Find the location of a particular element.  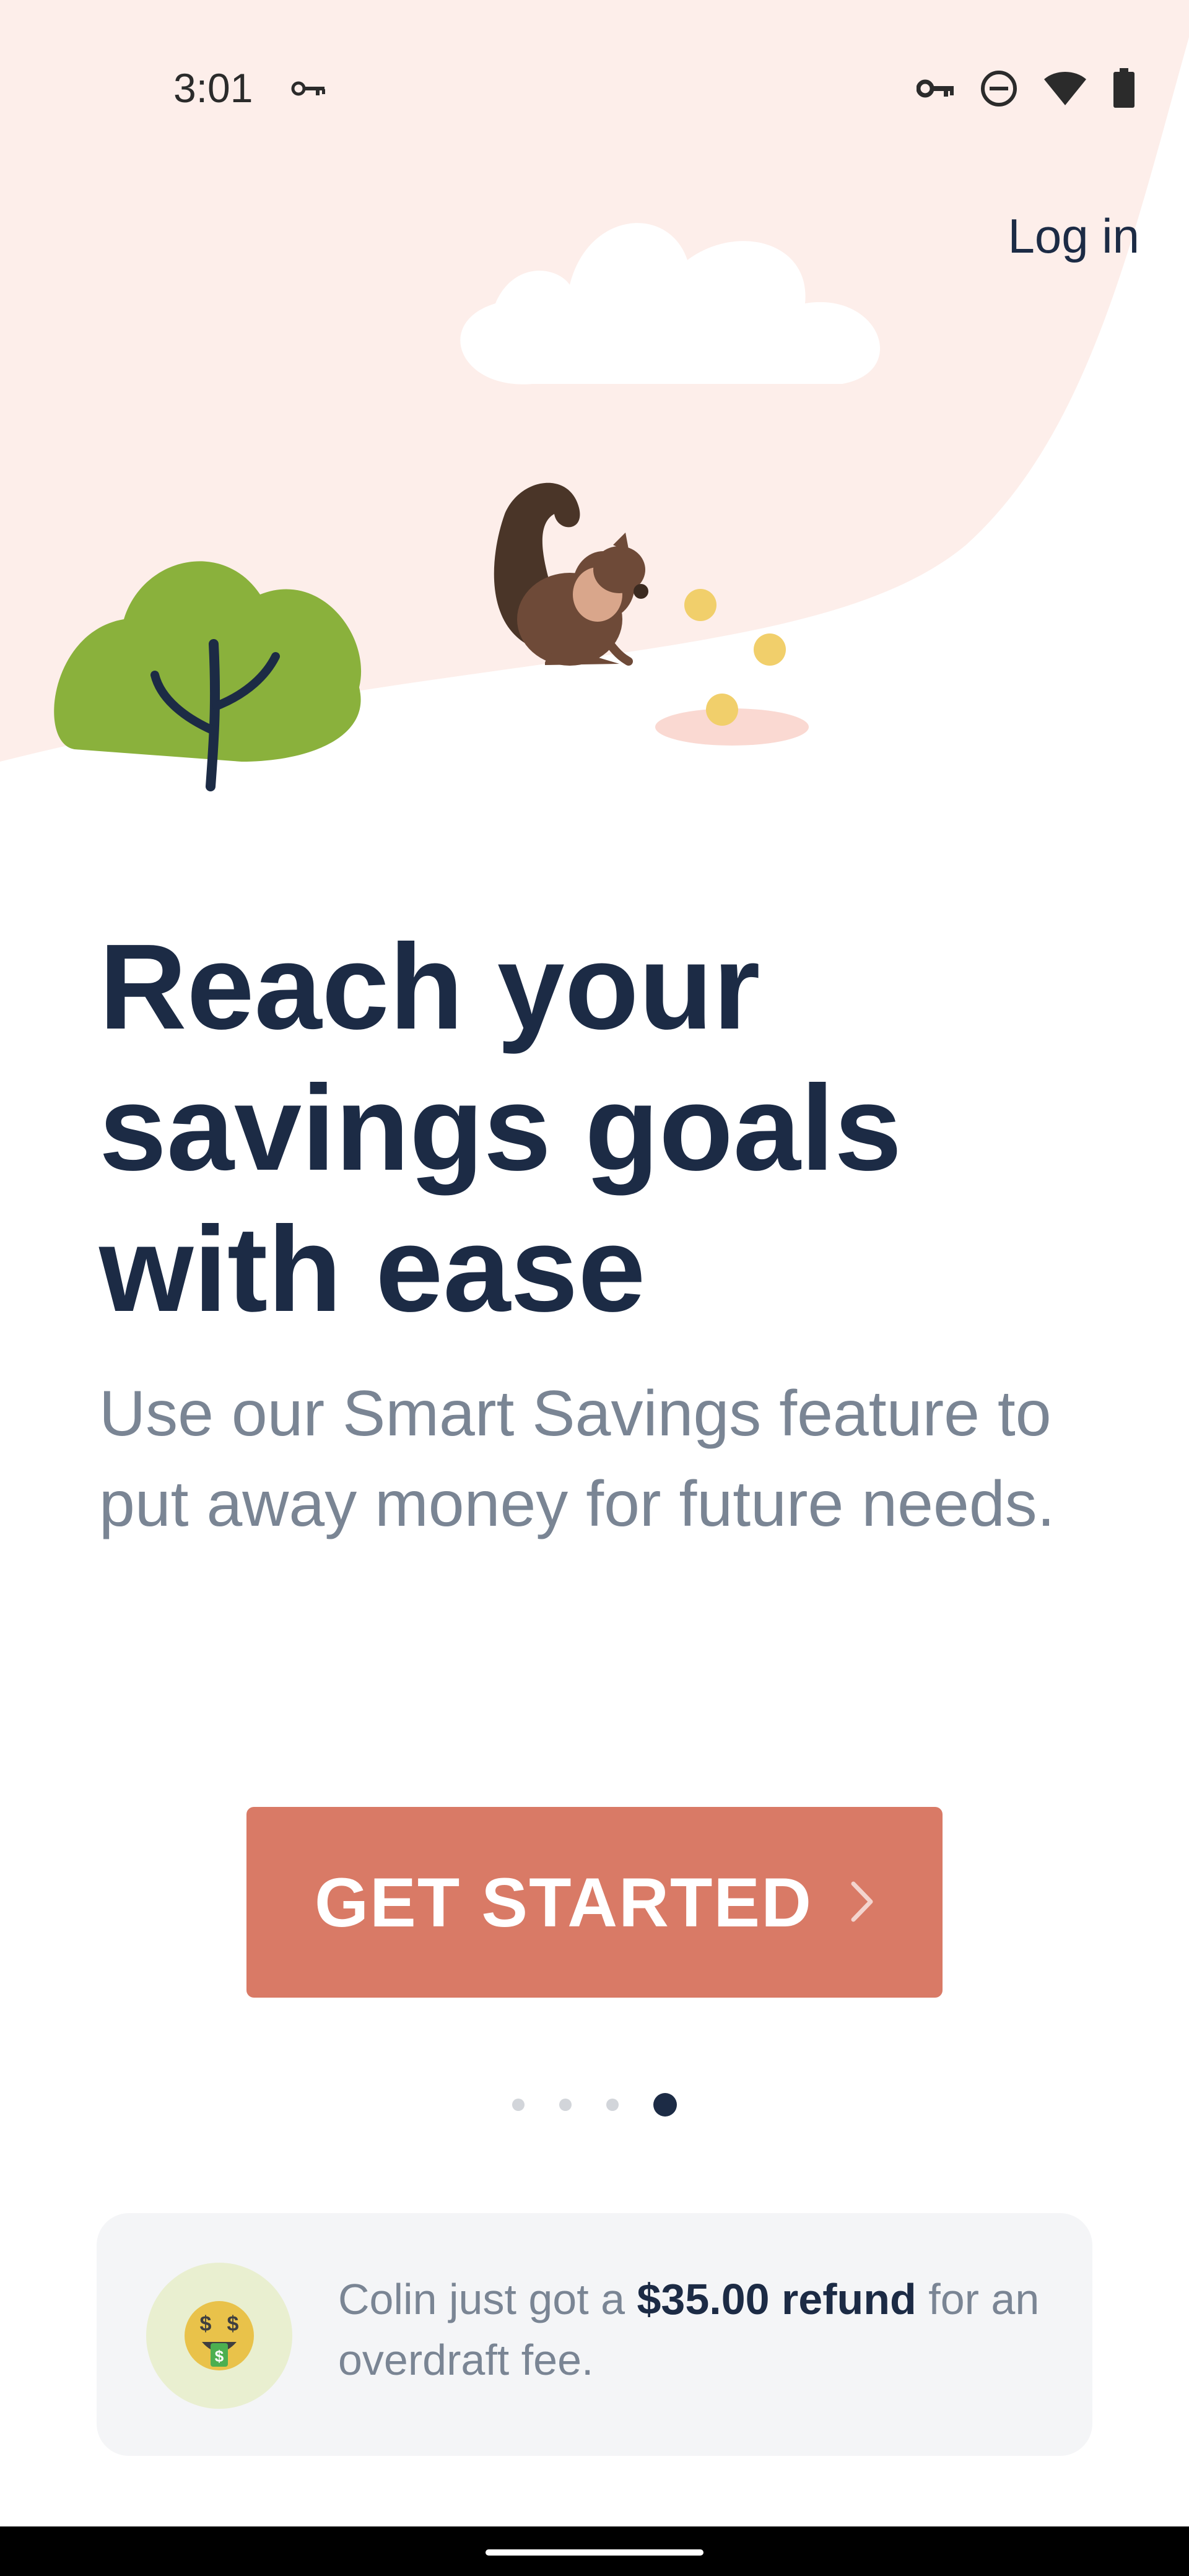

cloud-illustration is located at coordinates (670, 304).